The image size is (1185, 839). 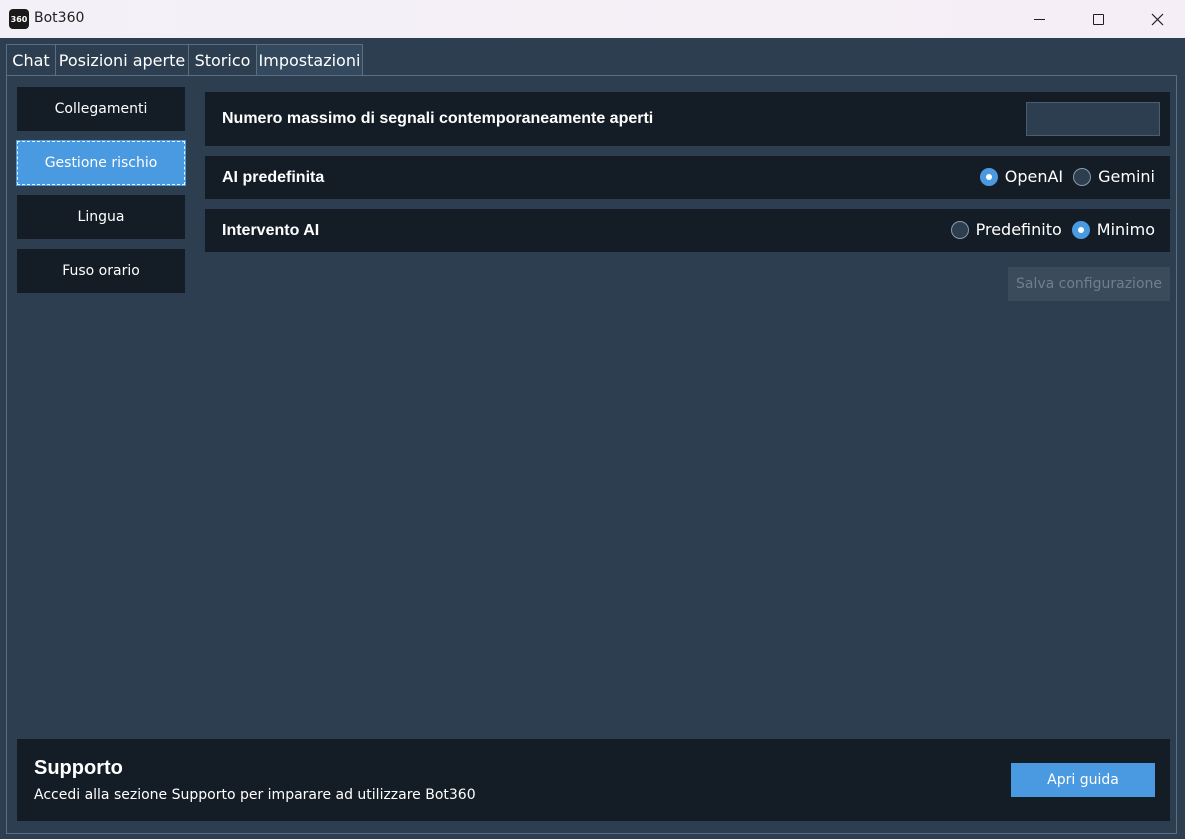 I want to click on ai-intervention-row: Intervento AI Predefinito Minimo, so click(x=687, y=230).